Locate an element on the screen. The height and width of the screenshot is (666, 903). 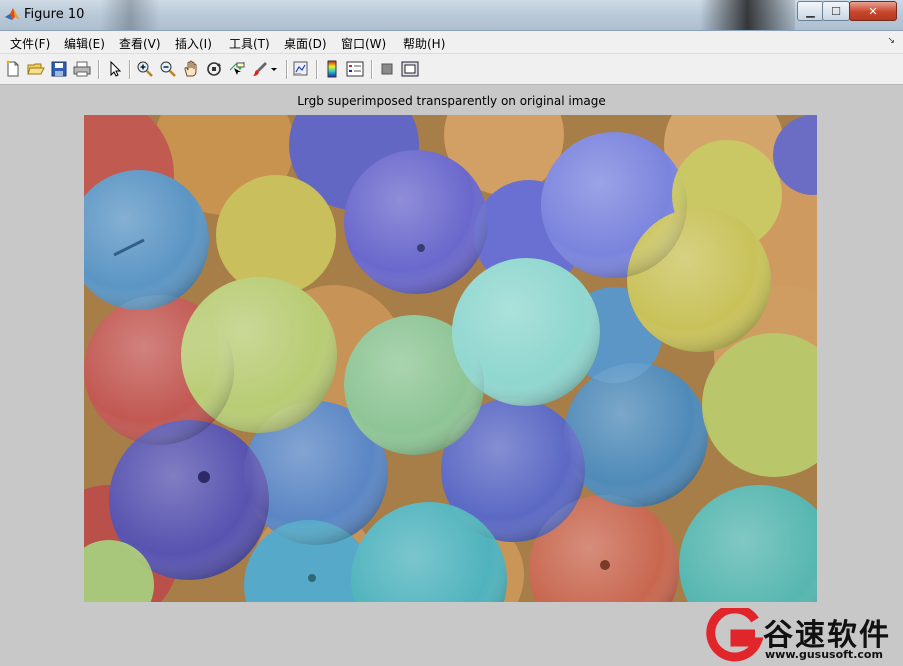
watermark-logo: 谷速软件 www.gususoft.com is located at coordinates (804, 636).